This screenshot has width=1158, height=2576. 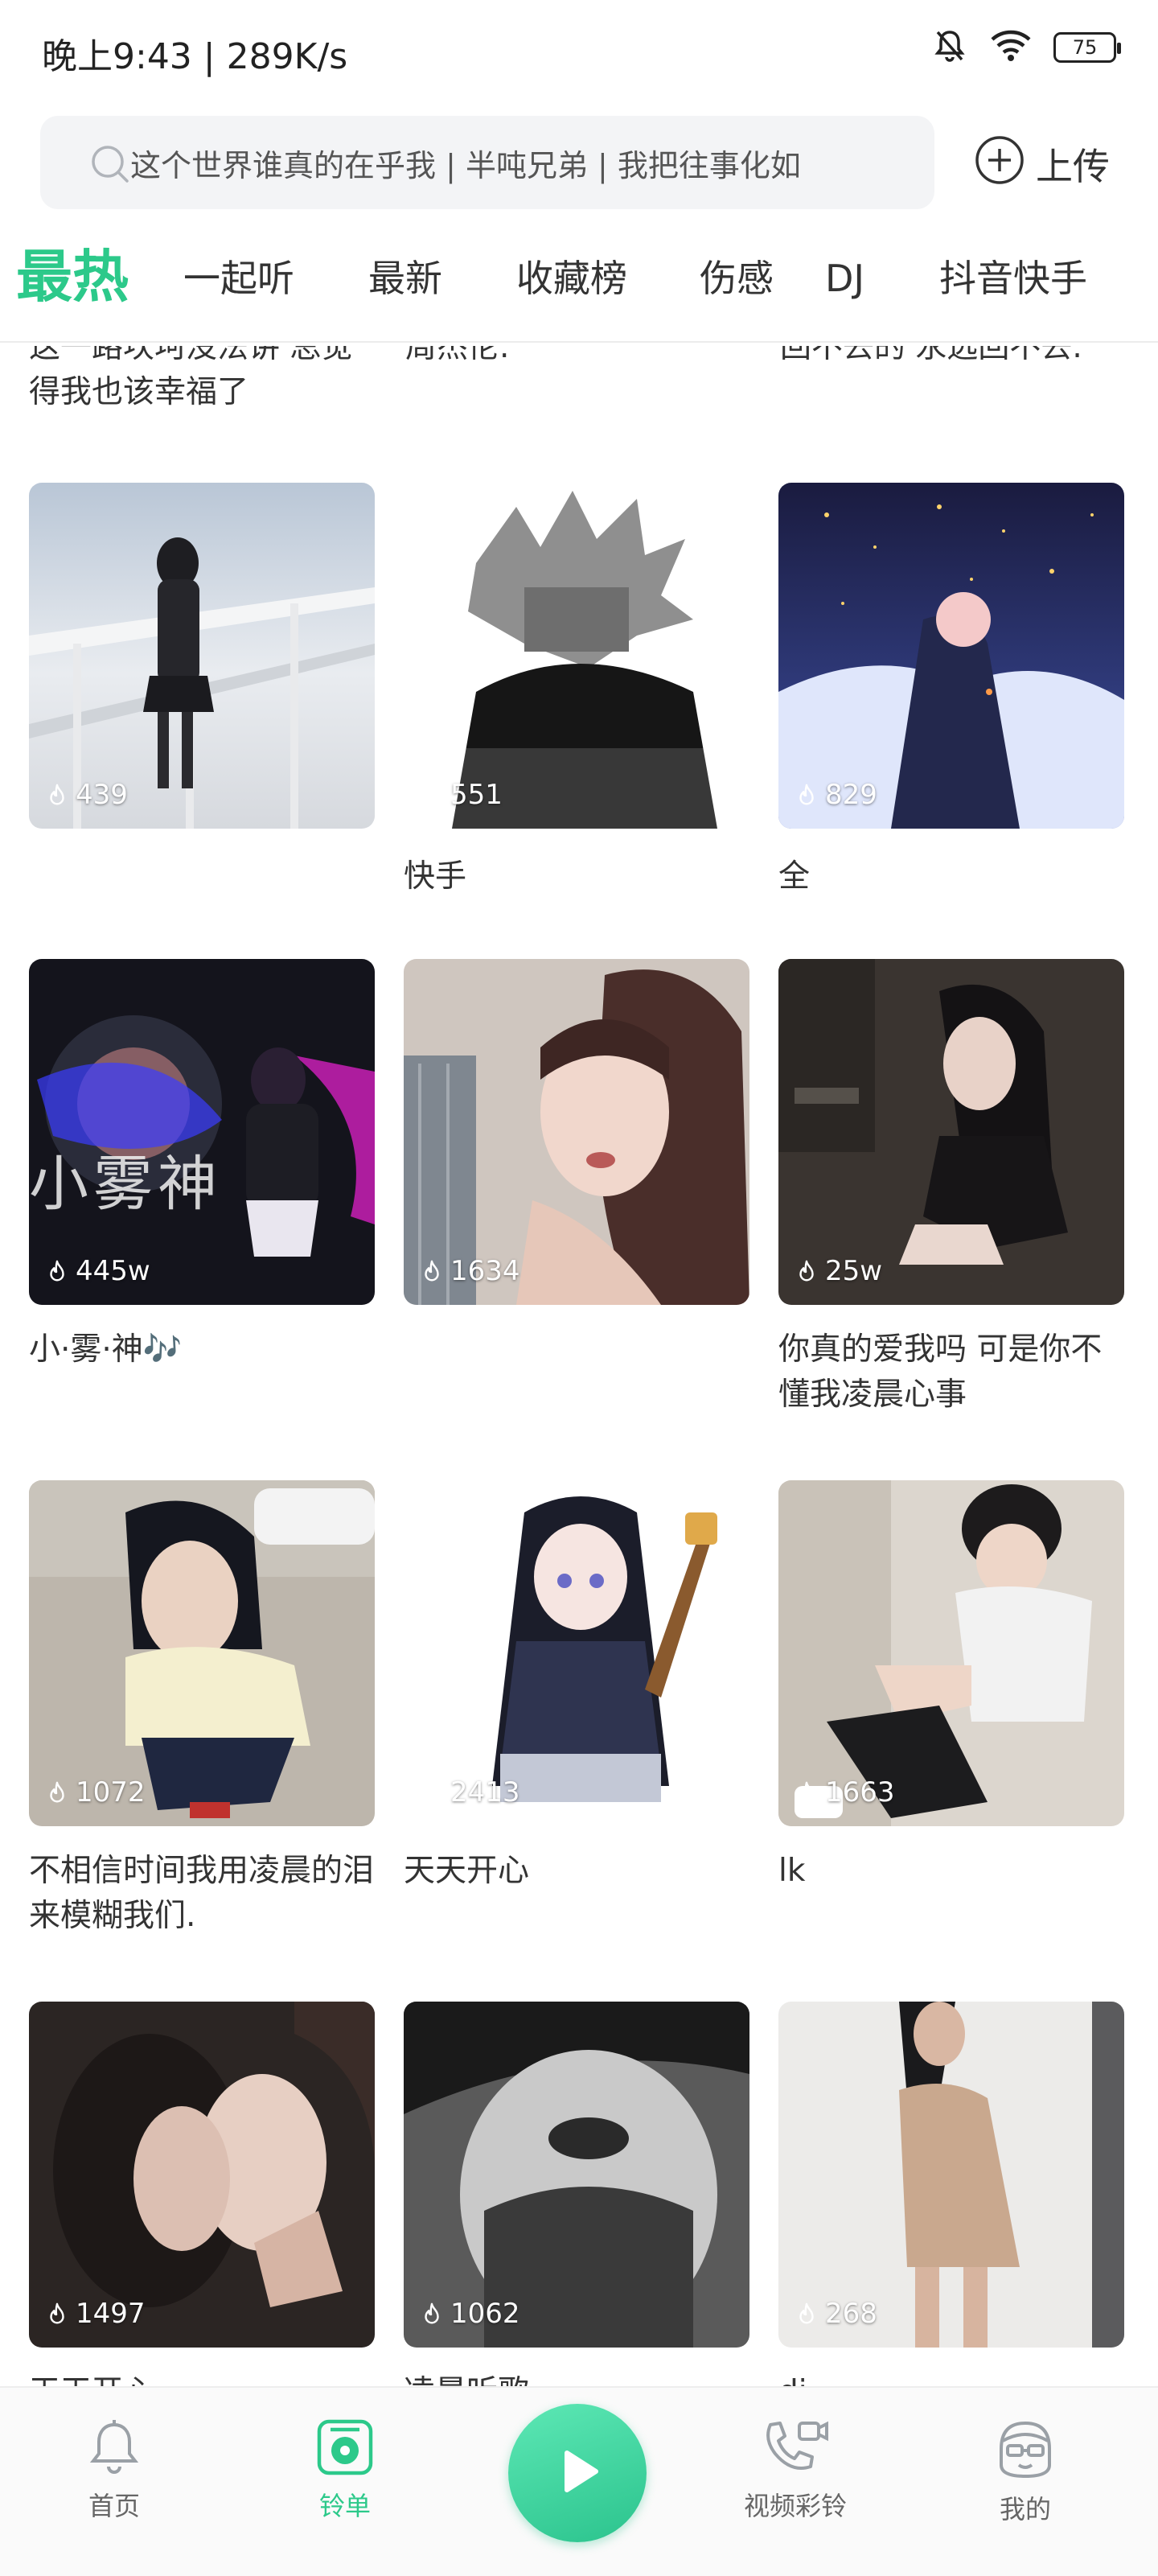 What do you see at coordinates (202, 1132) in the screenshot?
I see `playlist-cover: 小雾神 445w` at bounding box center [202, 1132].